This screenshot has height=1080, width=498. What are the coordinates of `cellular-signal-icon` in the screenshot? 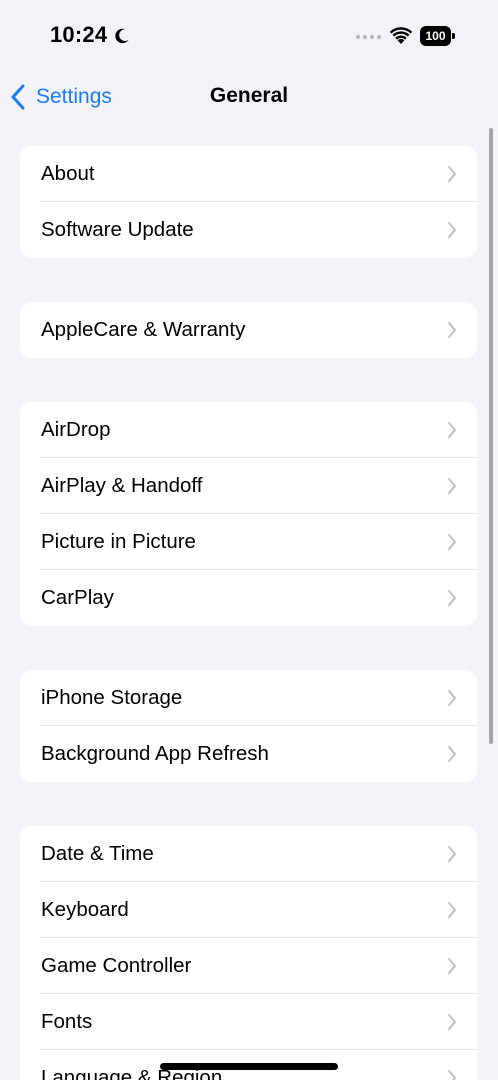 It's located at (368, 37).